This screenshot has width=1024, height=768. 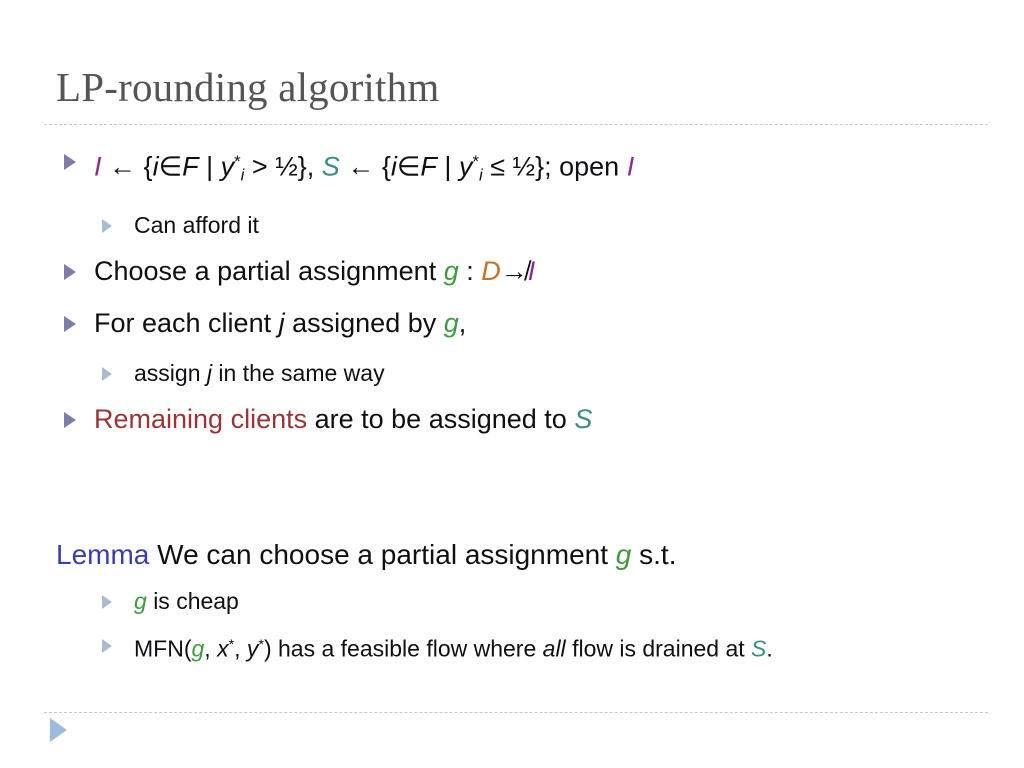 What do you see at coordinates (267, 648) in the screenshot?
I see `symbol-paren-close: )` at bounding box center [267, 648].